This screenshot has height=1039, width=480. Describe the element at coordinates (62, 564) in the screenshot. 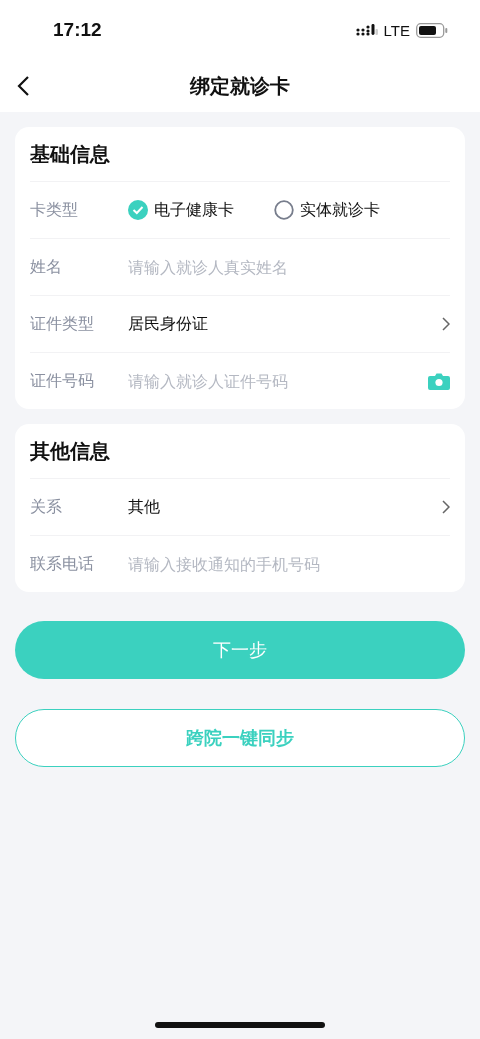

I see `field-label: 联系电话` at that location.